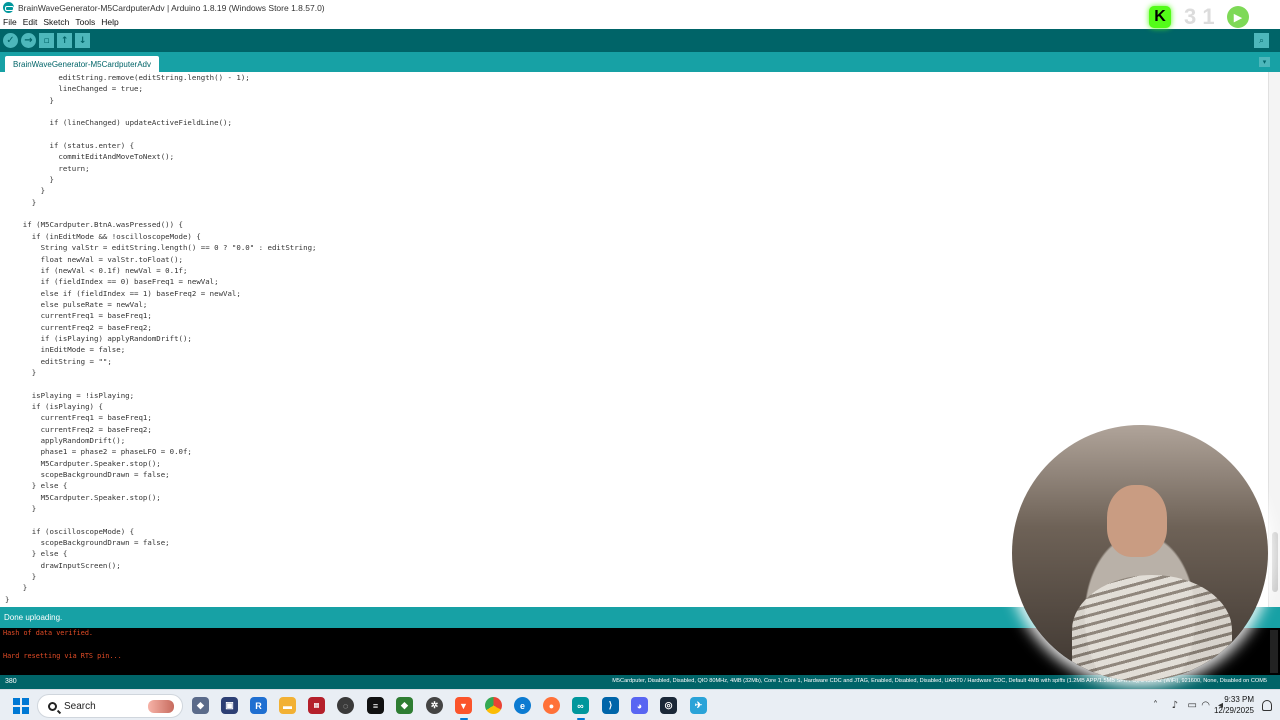  I want to click on editor-scrollbar, so click(1274, 339).